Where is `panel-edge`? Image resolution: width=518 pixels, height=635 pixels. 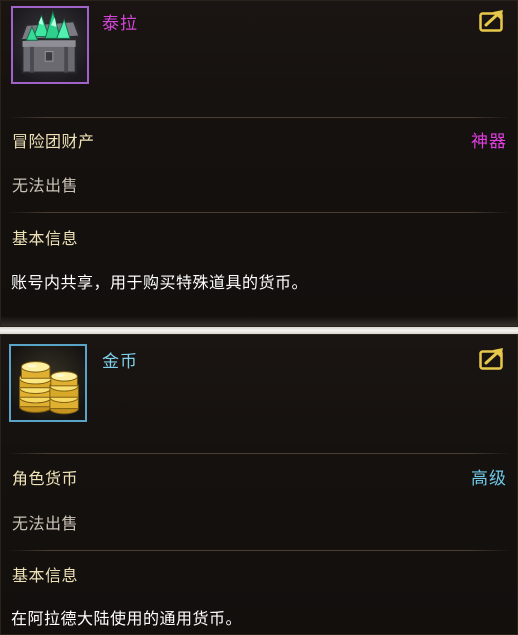
panel-edge is located at coordinates (259, 321).